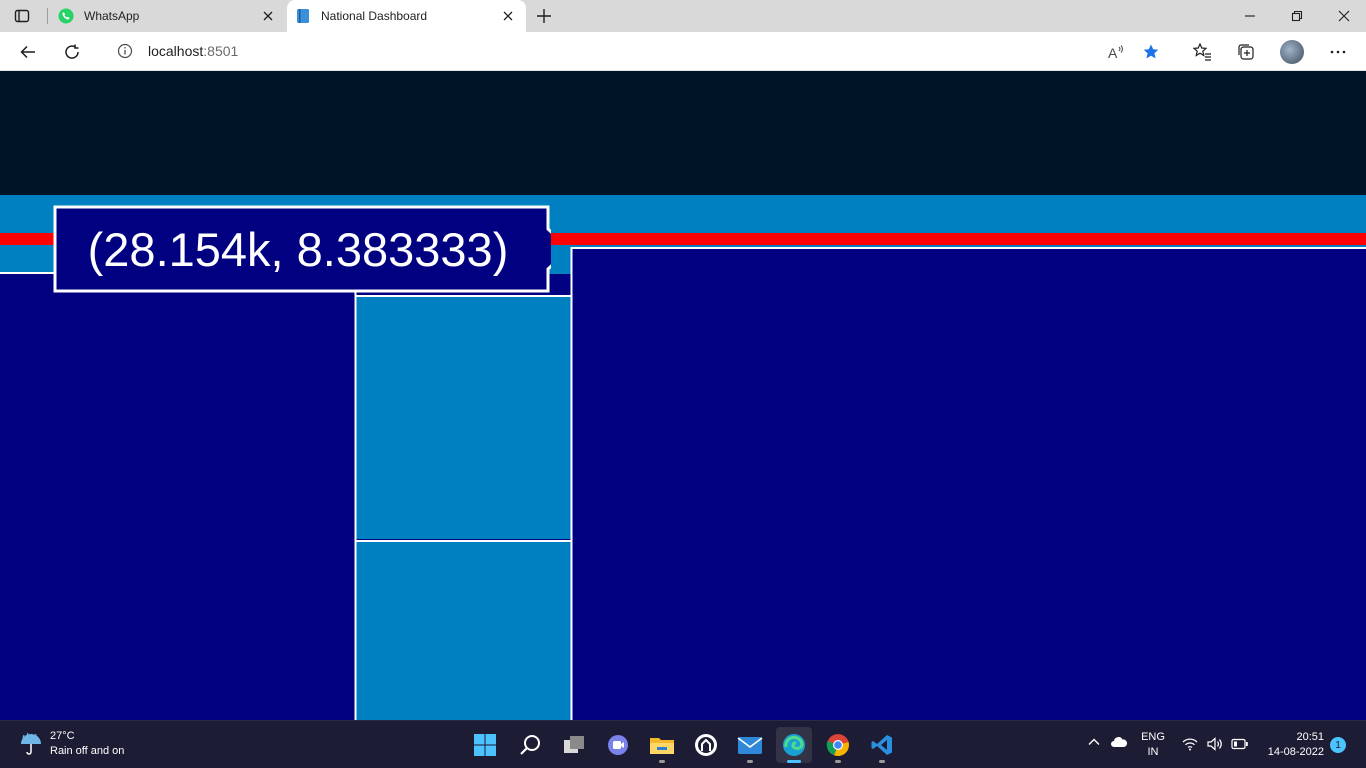 The height and width of the screenshot is (768, 1366). What do you see at coordinates (112, 16) in the screenshot?
I see `tab-title: WhatsApp` at bounding box center [112, 16].